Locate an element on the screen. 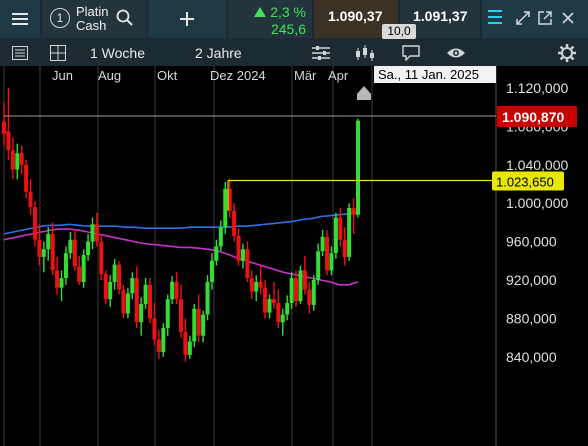  instrument-name: Platin Cash is located at coordinates (92, 19).